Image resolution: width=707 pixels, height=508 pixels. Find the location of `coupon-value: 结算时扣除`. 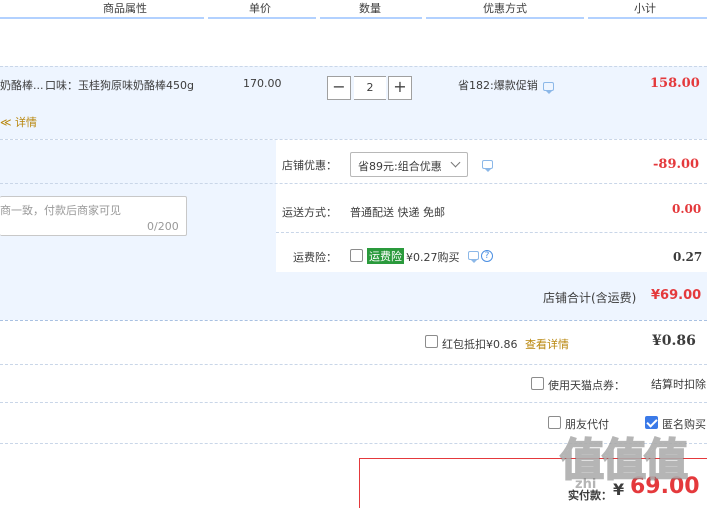

coupon-value: 结算时扣除 is located at coordinates (678, 384).